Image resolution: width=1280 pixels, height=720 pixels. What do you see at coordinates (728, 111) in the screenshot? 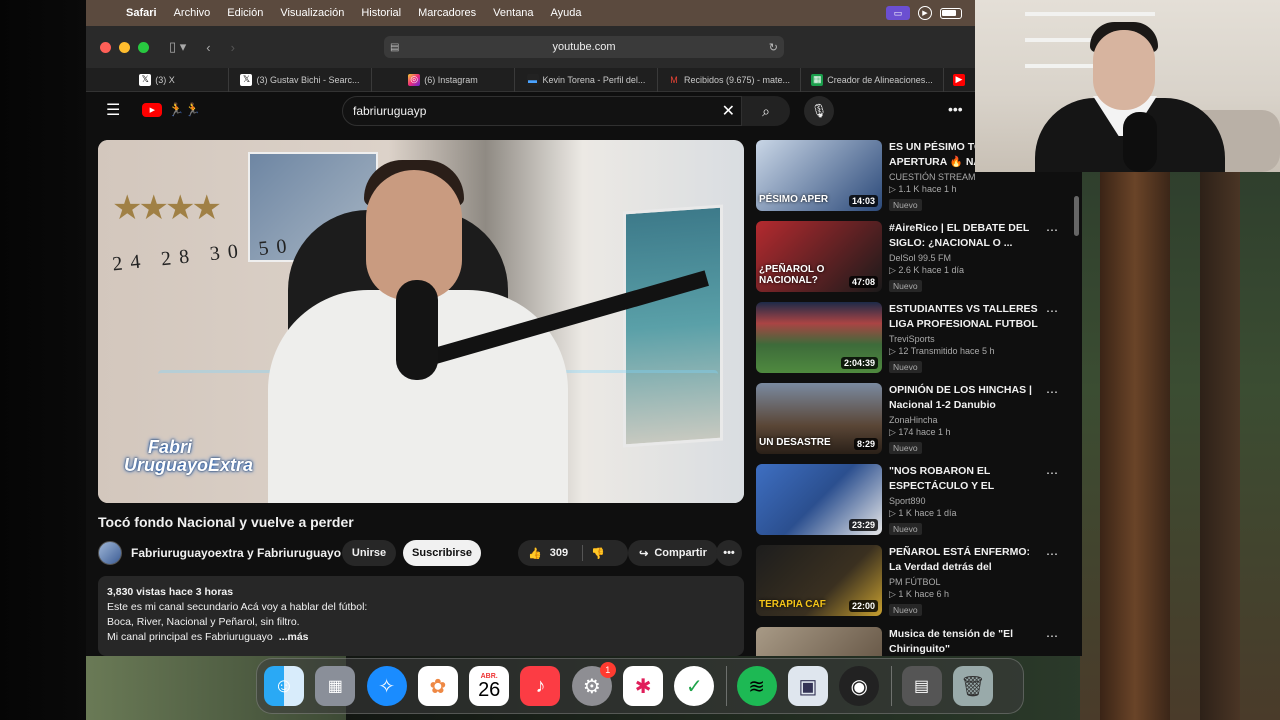
I see `clear-search-icon: ✕` at bounding box center [728, 111].